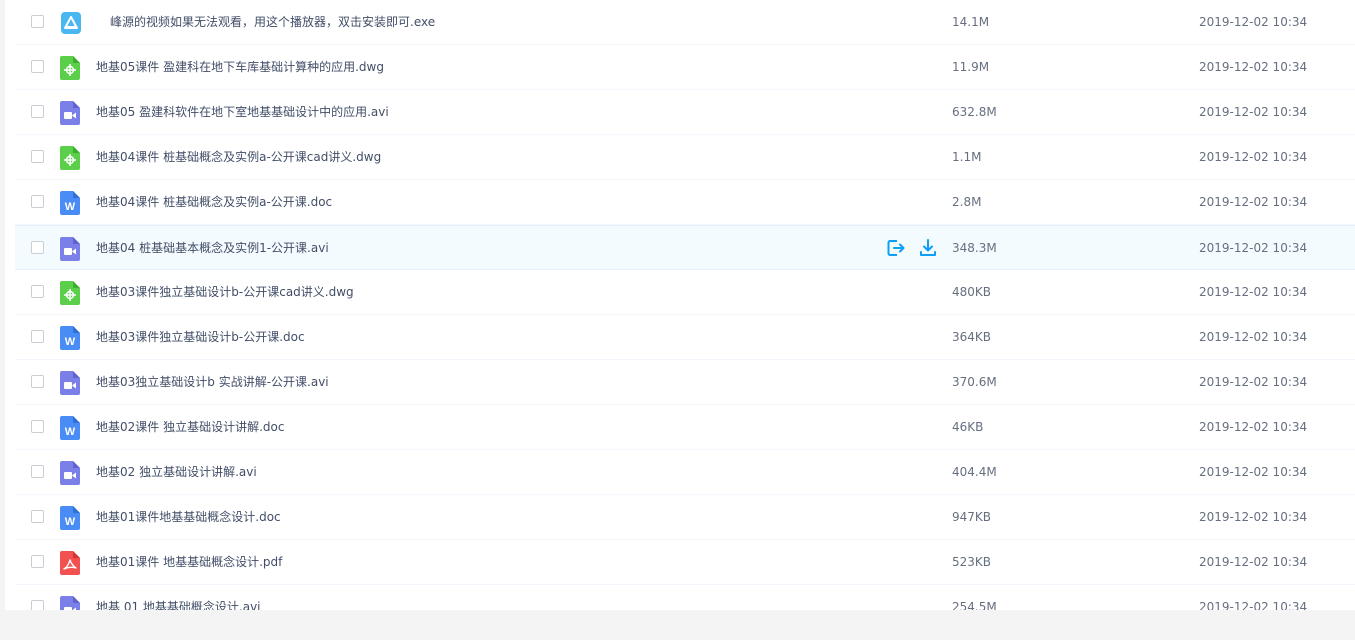 The image size is (1355, 640). What do you see at coordinates (70, 563) in the screenshot?
I see `pdf-file-icon` at bounding box center [70, 563].